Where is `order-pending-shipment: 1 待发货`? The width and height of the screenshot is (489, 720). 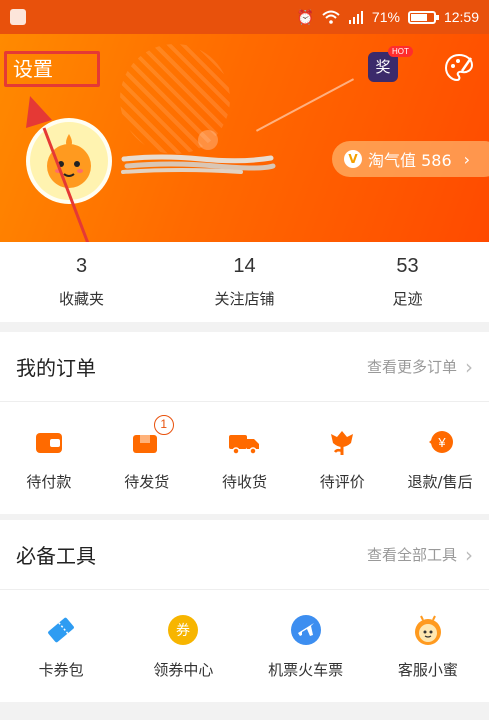 order-pending-shipment: 1 待发货 is located at coordinates (147, 458).